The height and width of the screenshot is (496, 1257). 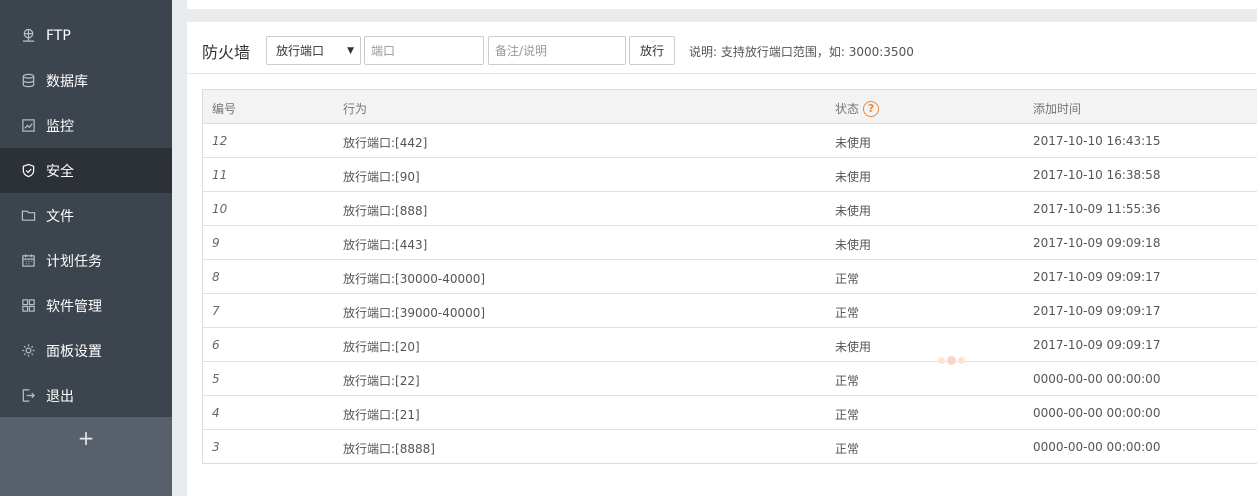 I want to click on loading-indicator, so click(x=951, y=360).